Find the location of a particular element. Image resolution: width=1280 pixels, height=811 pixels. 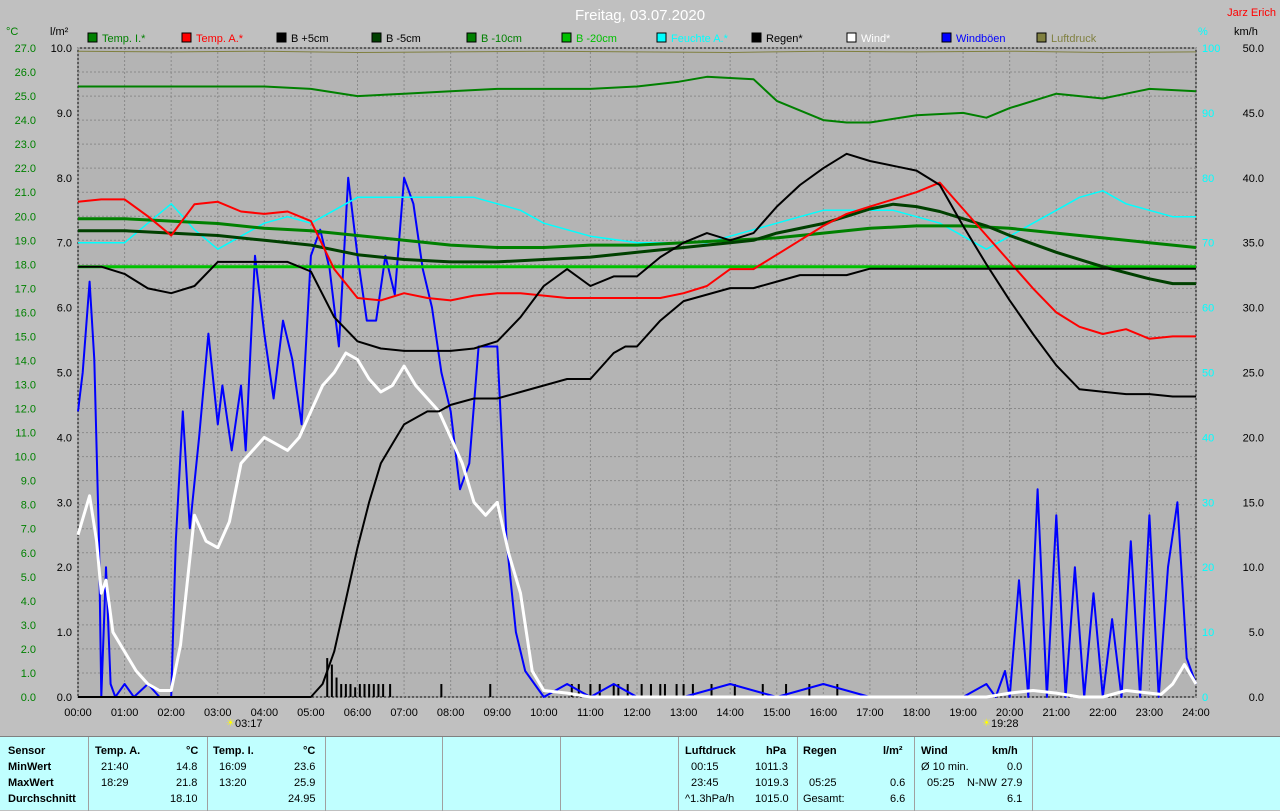

x-tick-label: 14:00 is located at coordinates (730, 713).